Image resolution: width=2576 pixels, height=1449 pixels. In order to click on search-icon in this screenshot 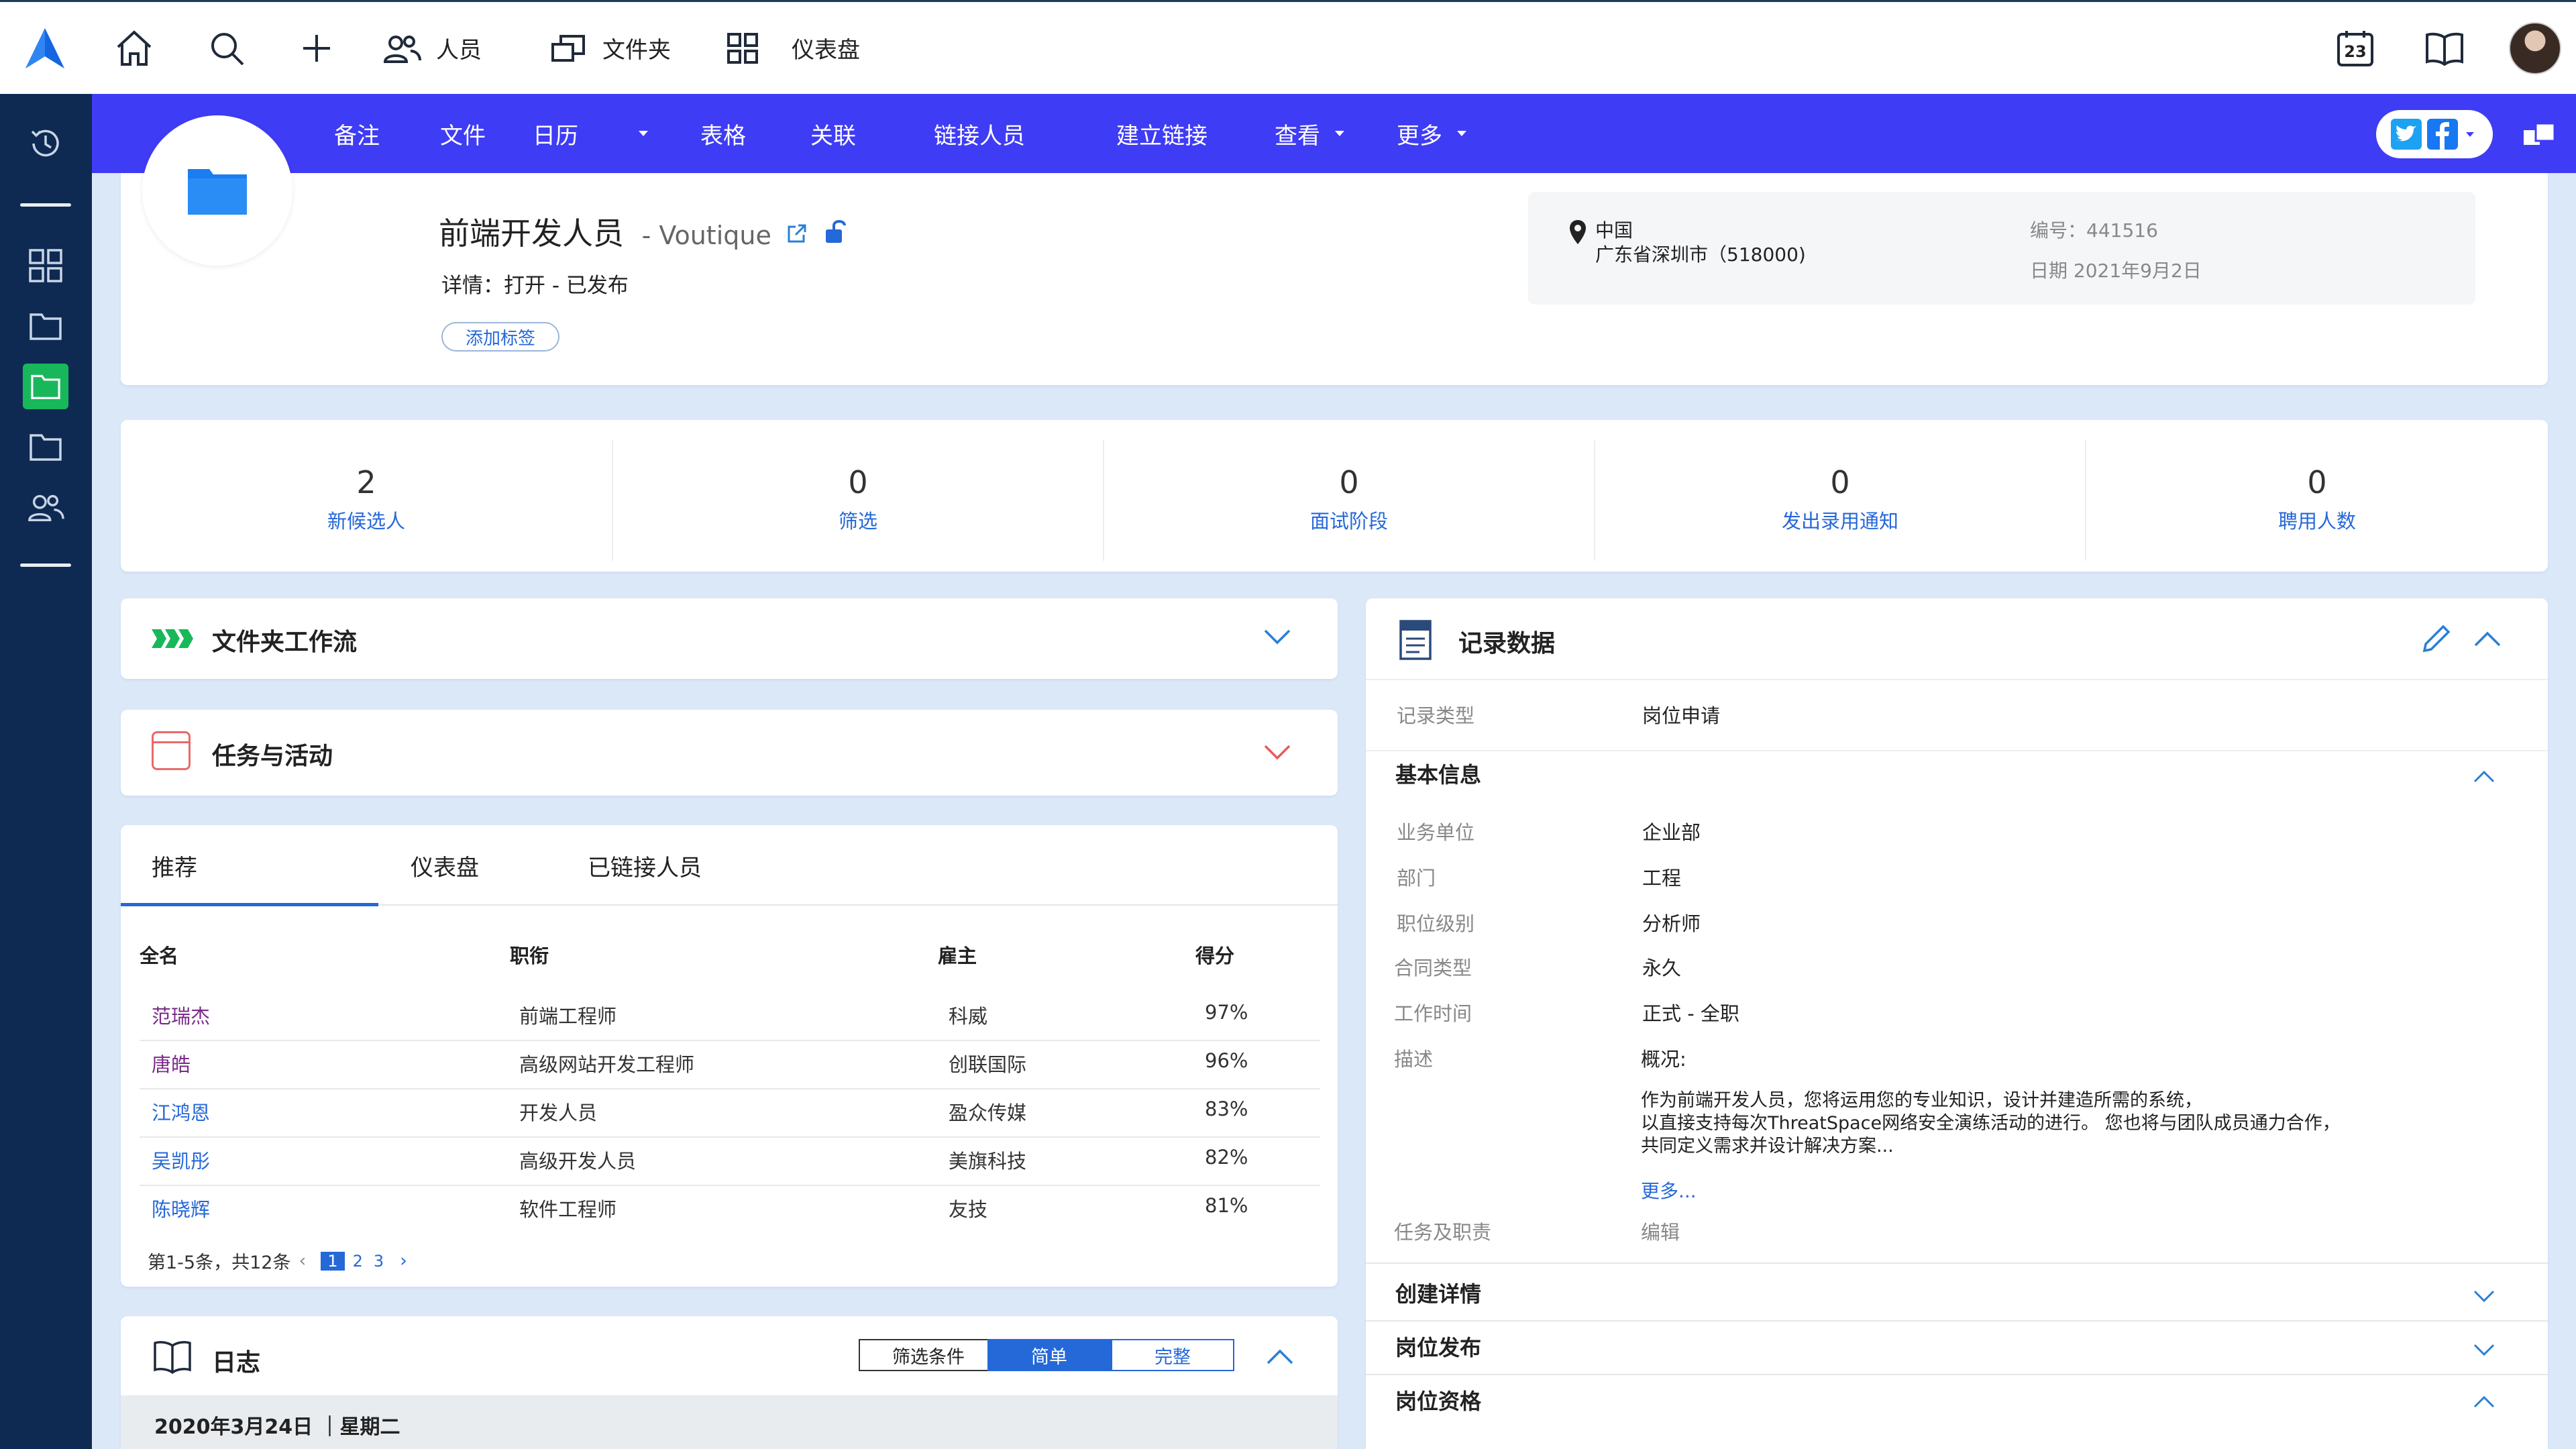, I will do `click(227, 48)`.